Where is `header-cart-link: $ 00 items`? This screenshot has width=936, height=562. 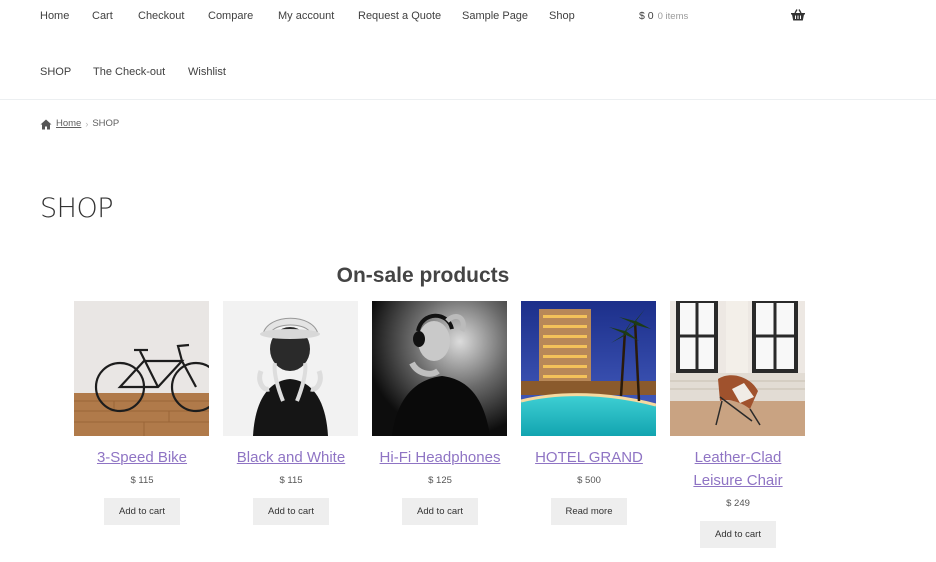 header-cart-link: $ 00 items is located at coordinates (663, 16).